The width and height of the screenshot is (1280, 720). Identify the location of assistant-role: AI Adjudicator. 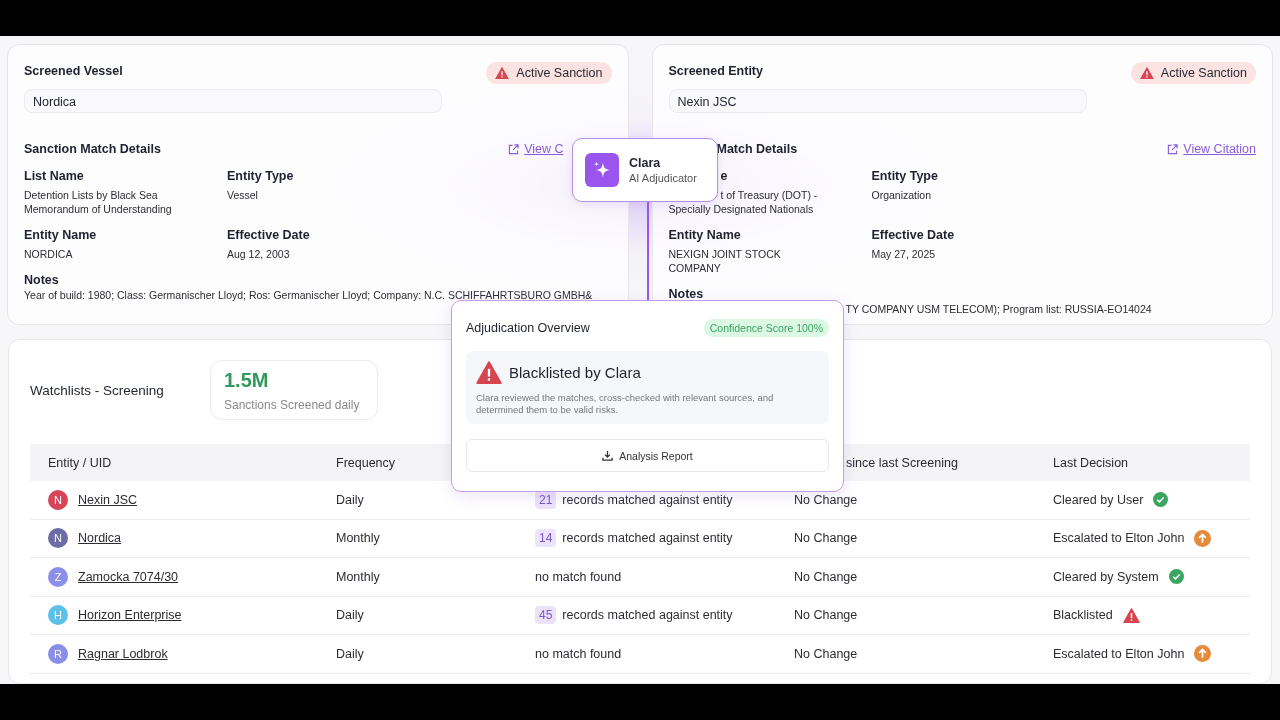
(663, 178).